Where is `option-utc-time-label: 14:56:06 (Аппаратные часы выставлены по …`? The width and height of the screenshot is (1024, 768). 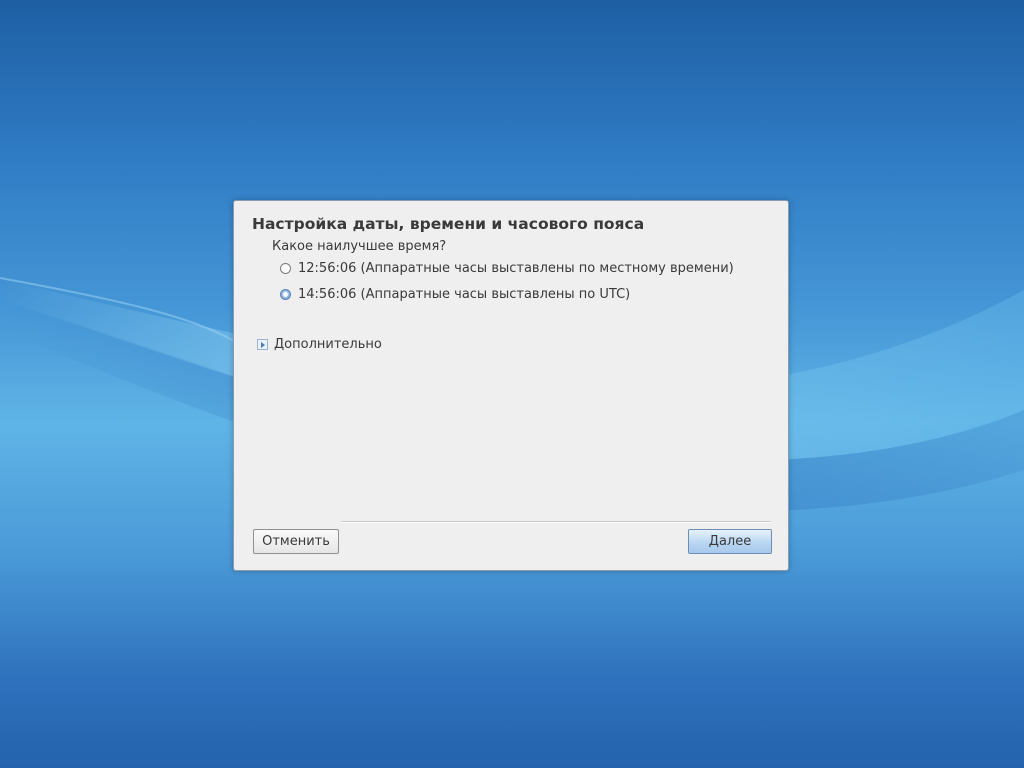 option-utc-time-label: 14:56:06 (Аппаратные часы выставлены по … is located at coordinates (464, 294).